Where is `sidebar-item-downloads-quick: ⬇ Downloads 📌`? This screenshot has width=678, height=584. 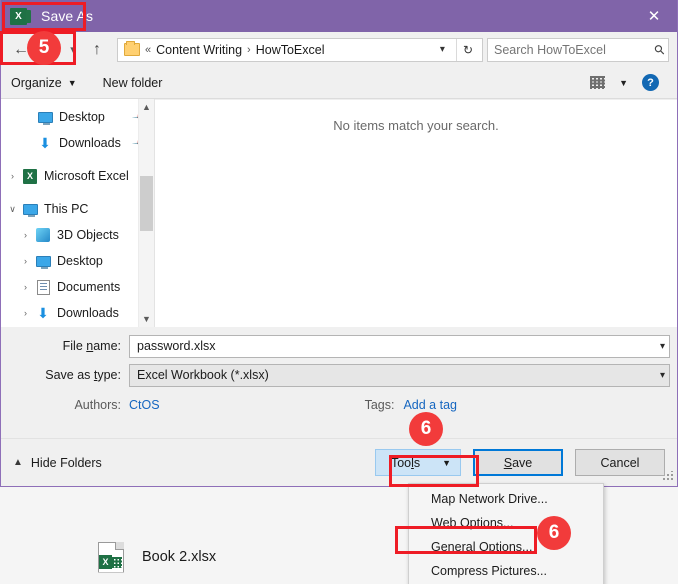
sidebar-item-downloads-quick: ⬇ Downloads 📌 is located at coordinates (77, 143).